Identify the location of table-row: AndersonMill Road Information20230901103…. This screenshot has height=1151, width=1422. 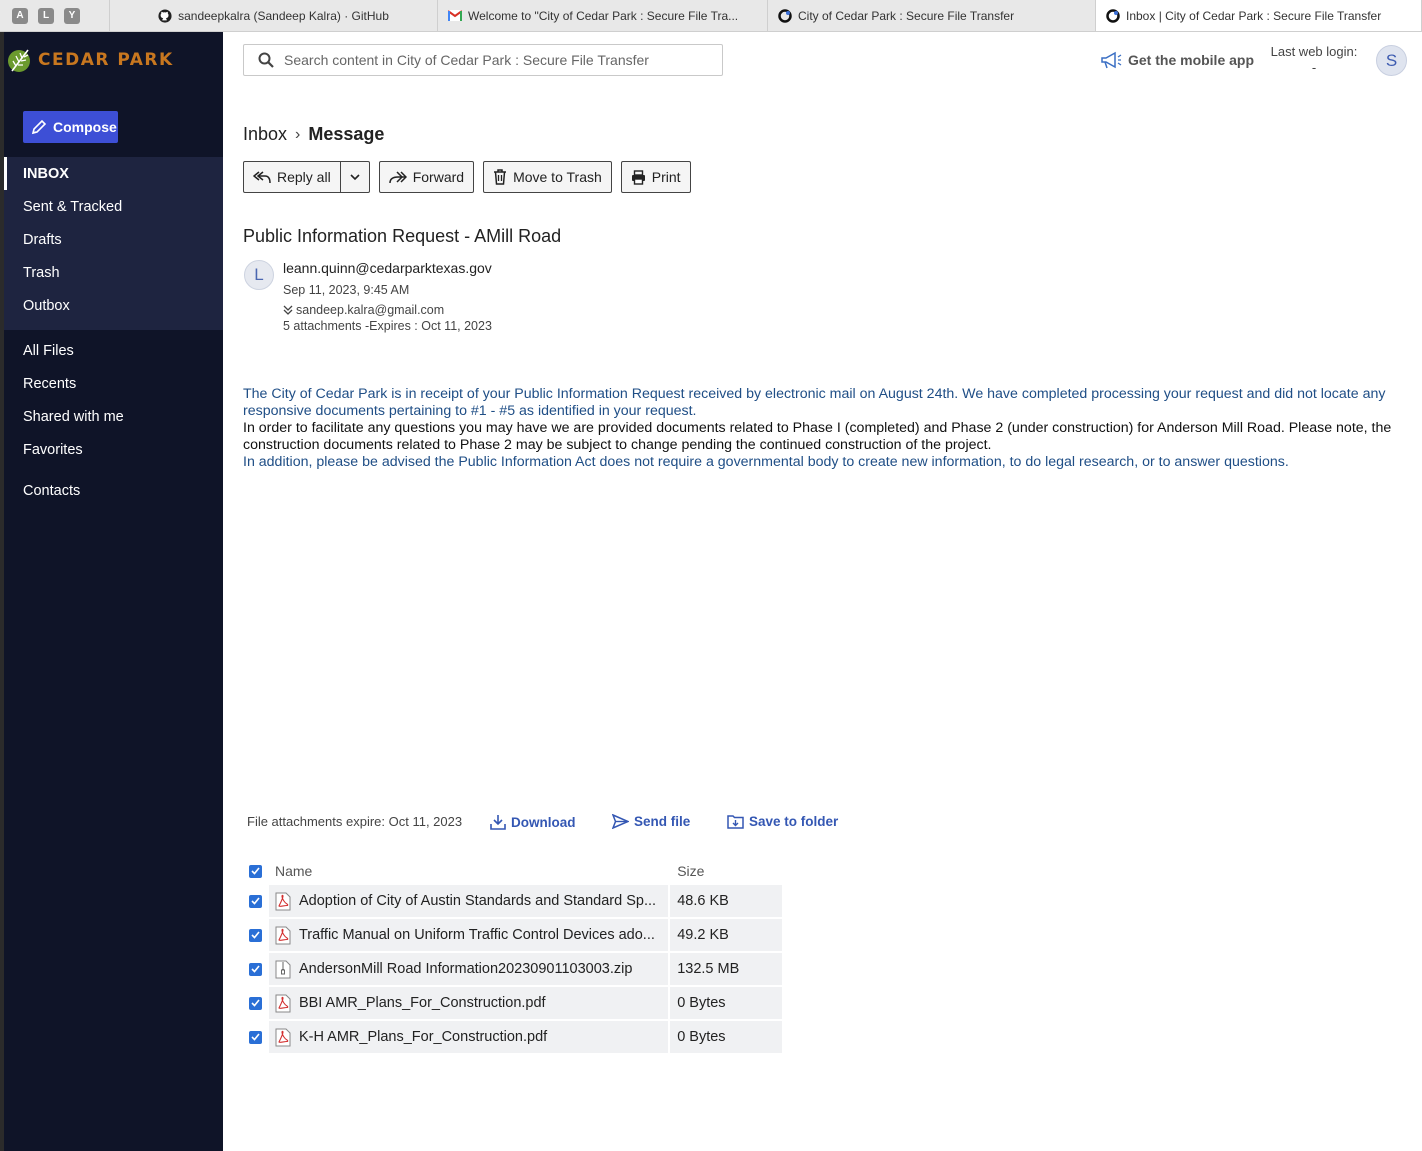
(513, 969).